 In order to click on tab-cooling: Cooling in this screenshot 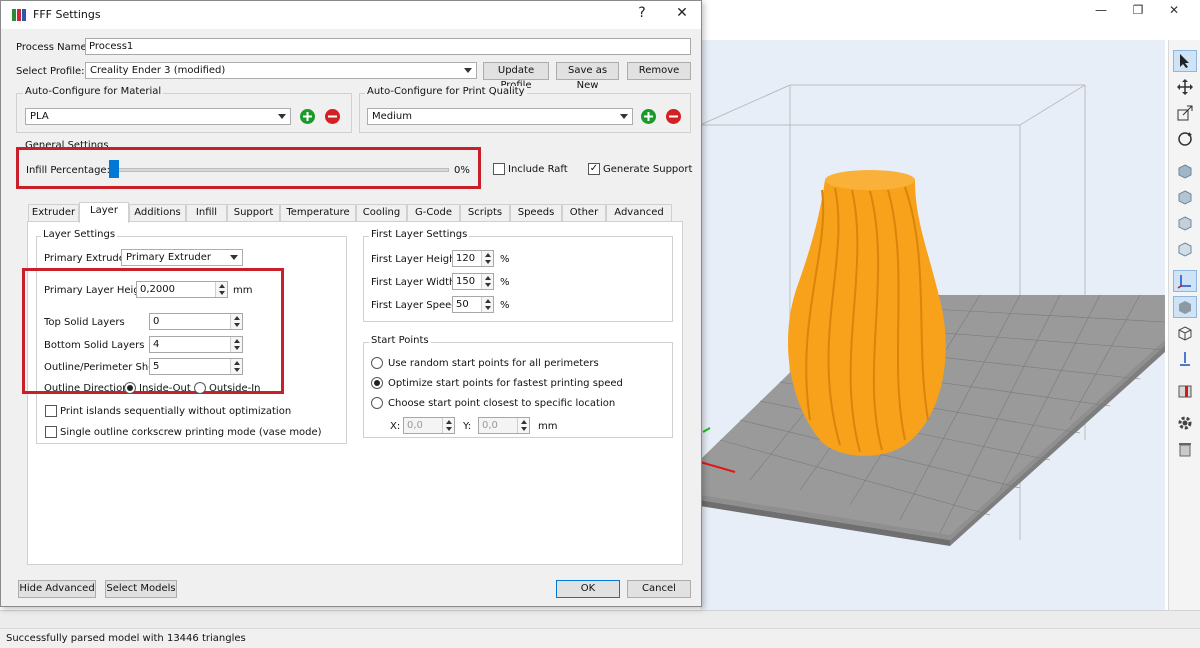, I will do `click(381, 213)`.